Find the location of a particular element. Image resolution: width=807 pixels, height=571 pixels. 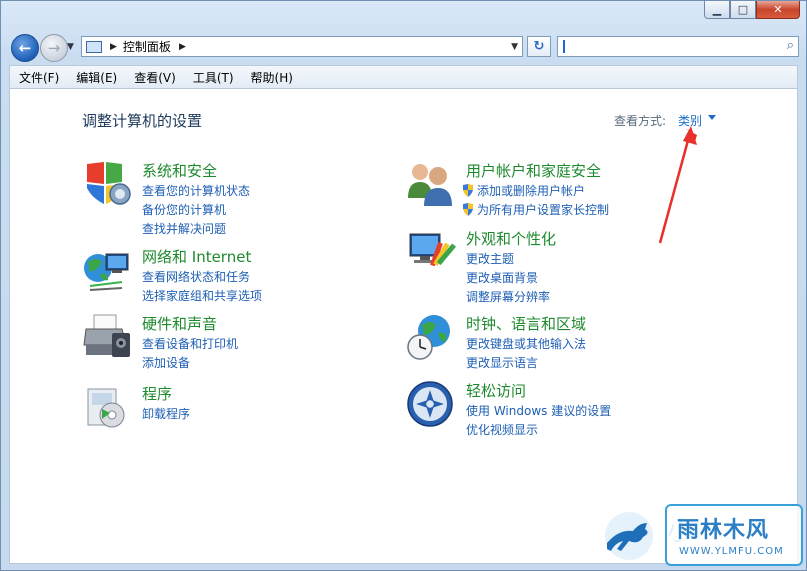

category-link-text: 添加或删除用户帐户 is located at coordinates (531, 191).